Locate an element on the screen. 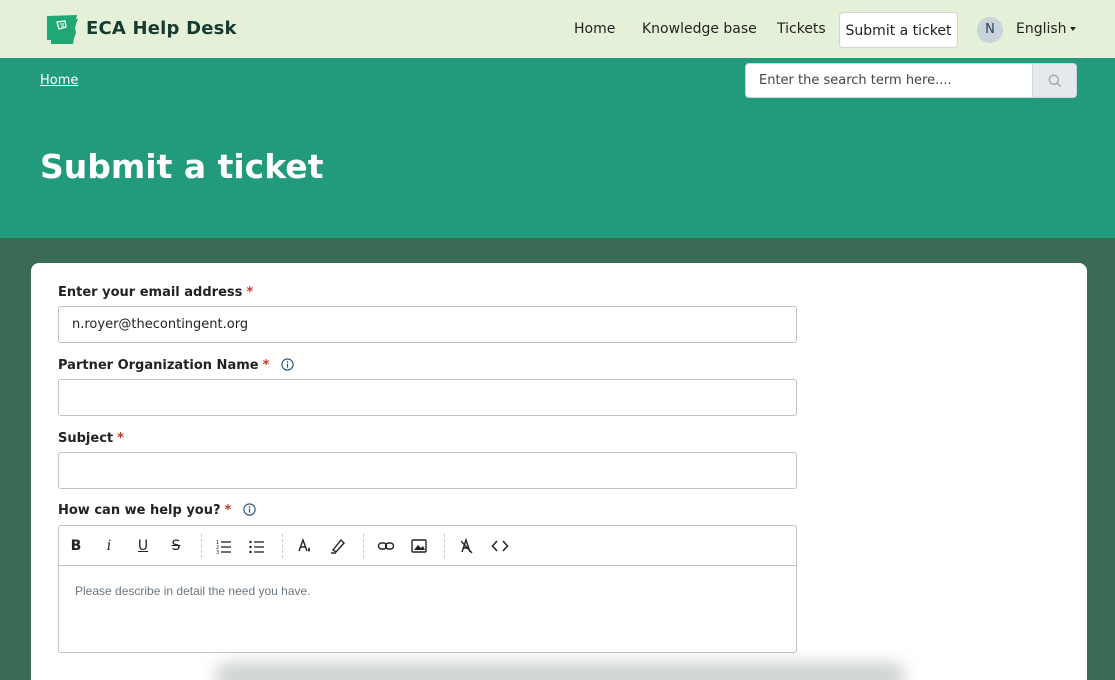 This screenshot has height=680, width=1115. underline-icon: U is located at coordinates (143, 546).